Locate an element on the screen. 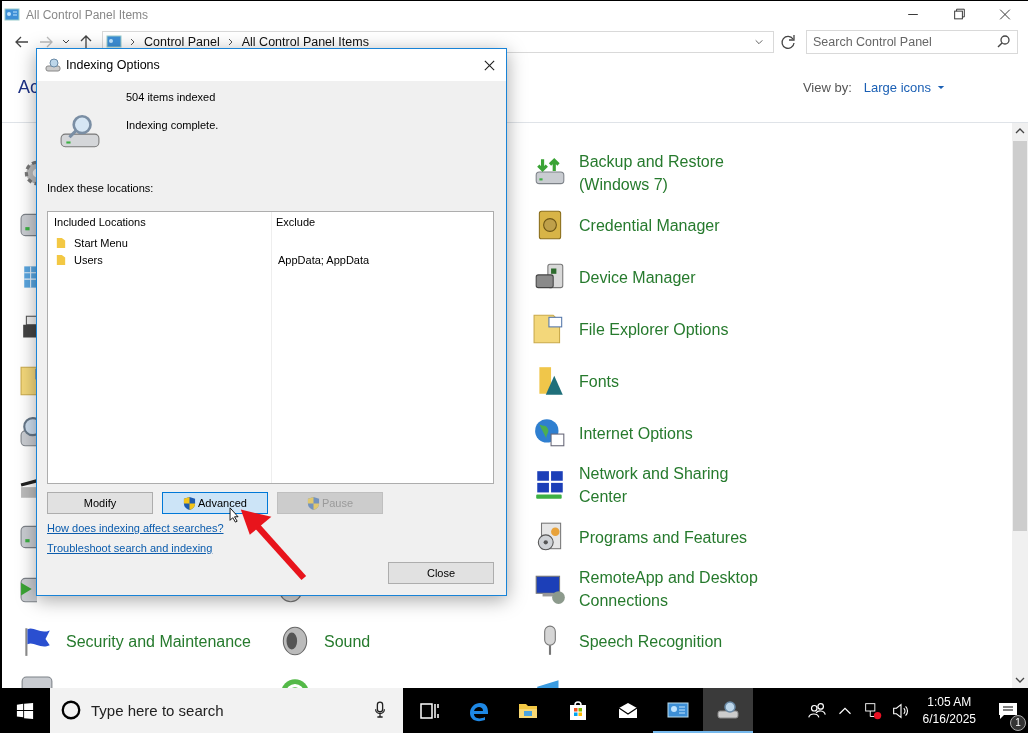  scroll-thumb is located at coordinates (1020, 336).